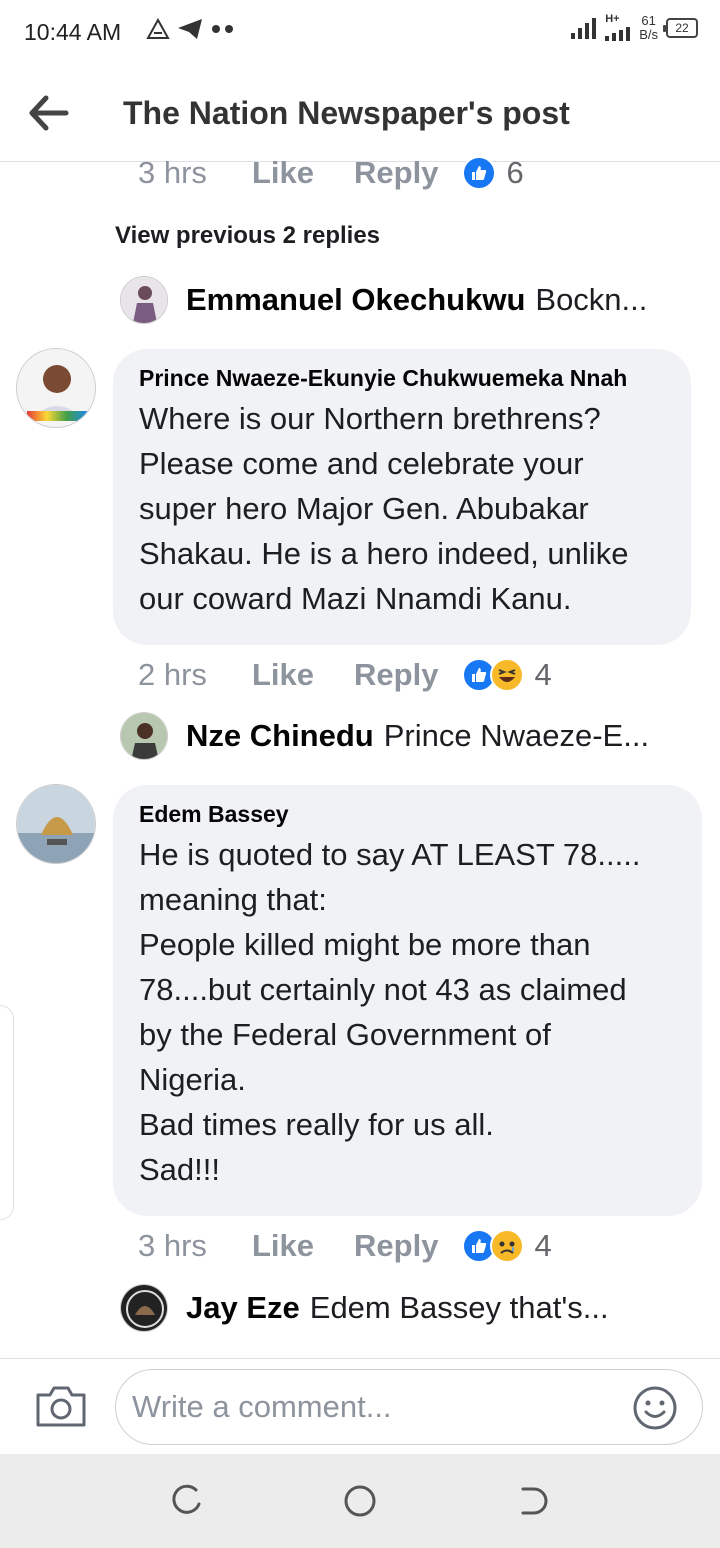 This screenshot has height=1548, width=720. I want to click on view-previous-replies-link: View previous 2 replies, so click(247, 236).